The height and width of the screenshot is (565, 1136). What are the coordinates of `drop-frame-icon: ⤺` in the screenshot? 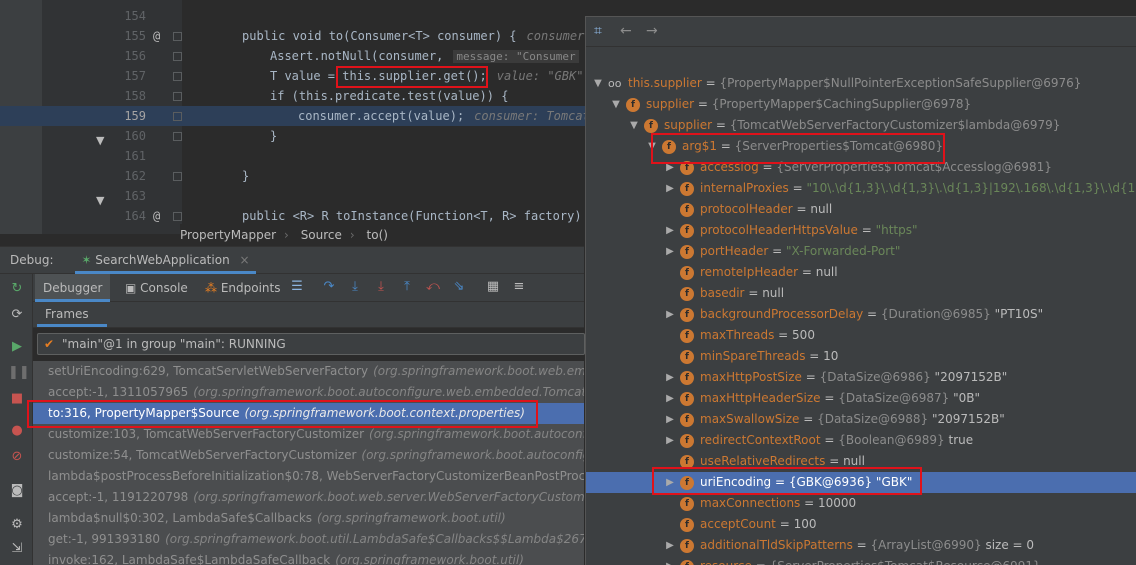 It's located at (433, 287).